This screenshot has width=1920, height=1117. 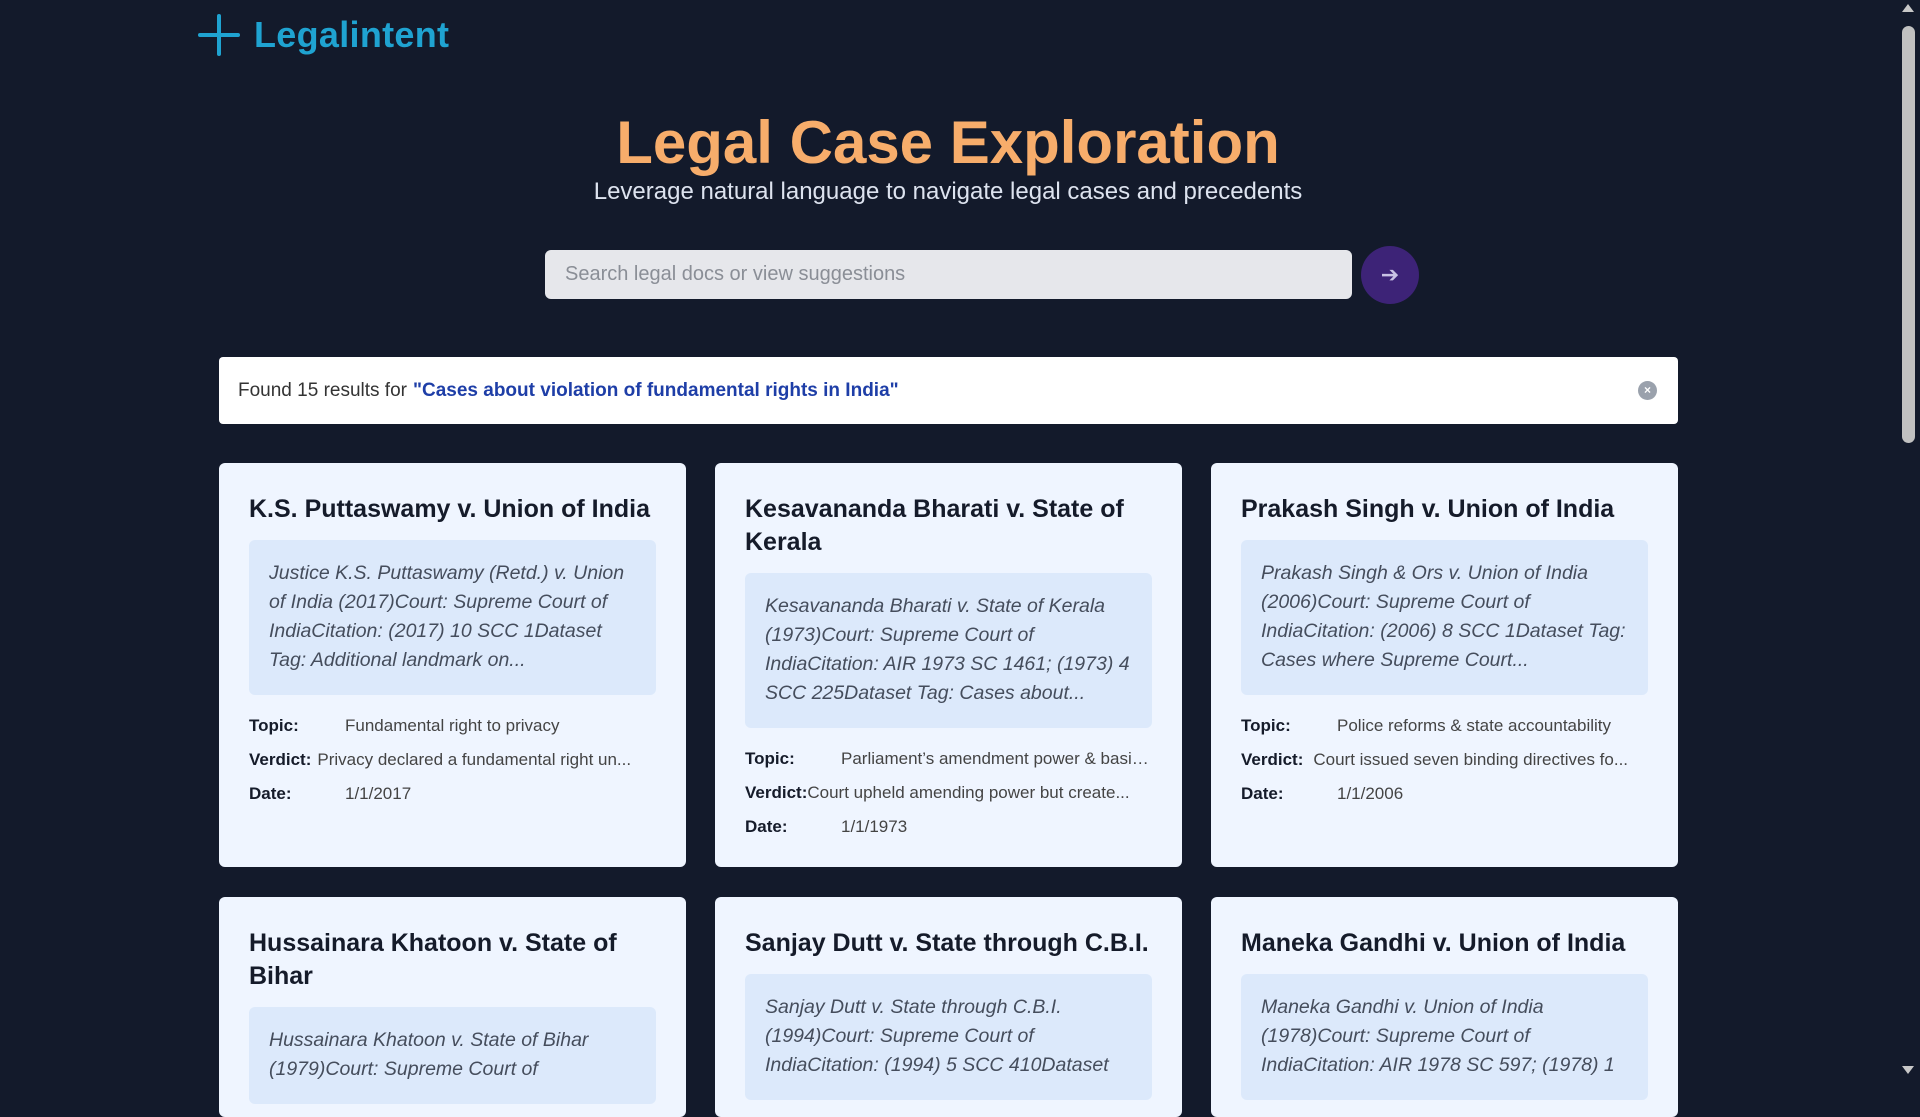 What do you see at coordinates (219, 35) in the screenshot?
I see `plus-logo-icon` at bounding box center [219, 35].